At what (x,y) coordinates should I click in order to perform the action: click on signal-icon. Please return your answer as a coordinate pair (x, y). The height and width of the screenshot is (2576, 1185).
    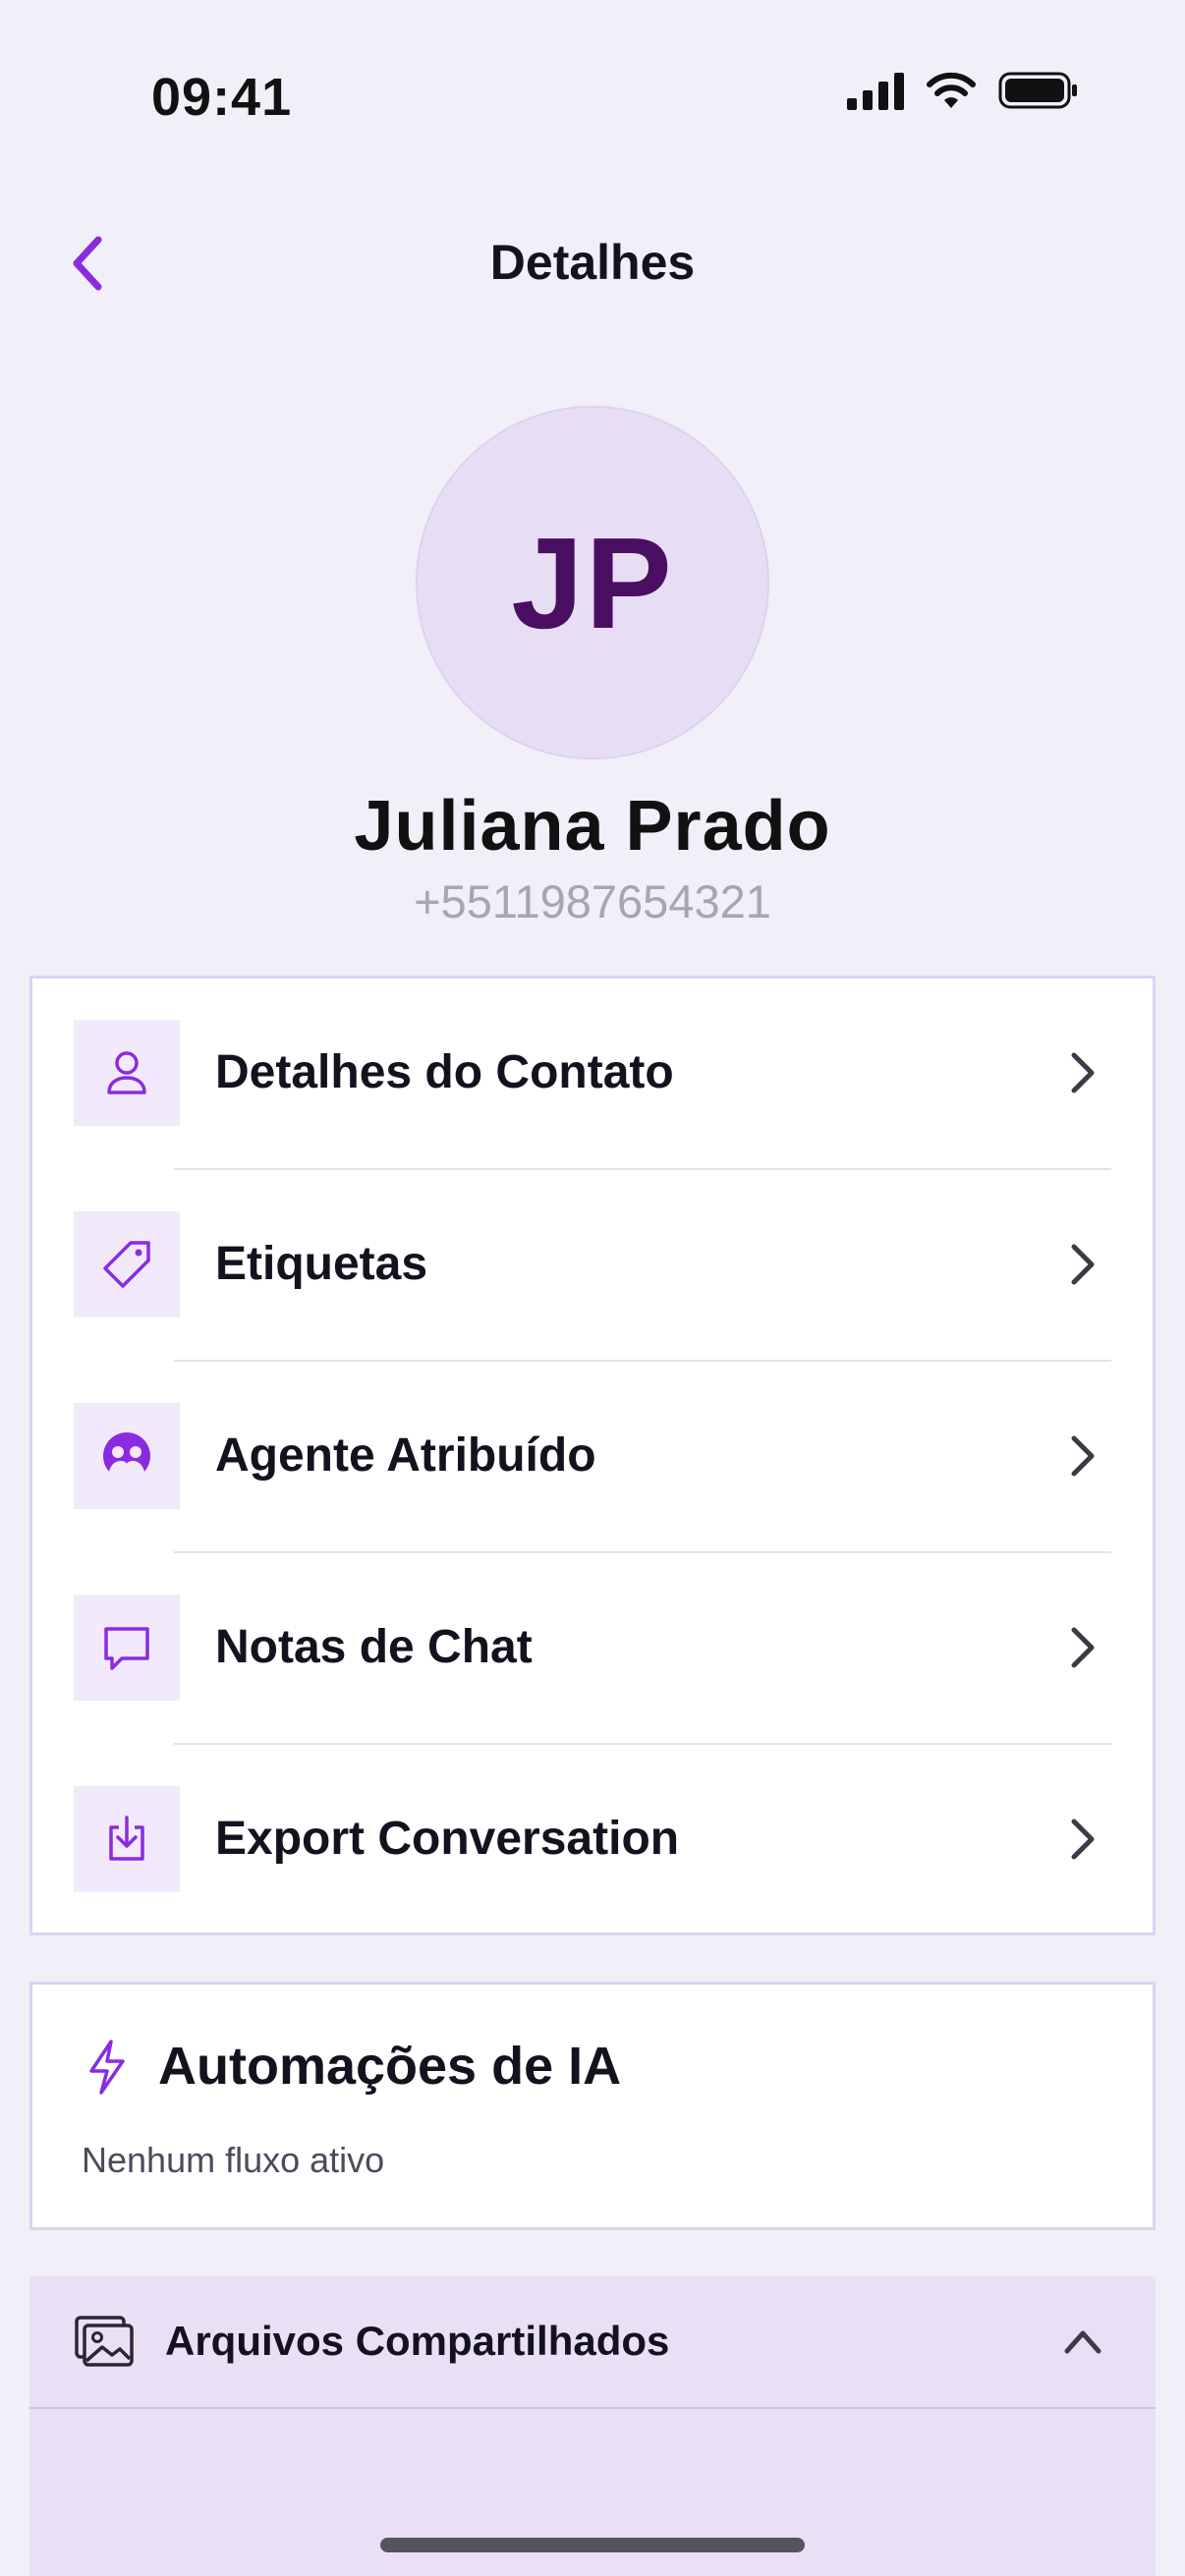
    Looking at the image, I should click on (876, 93).